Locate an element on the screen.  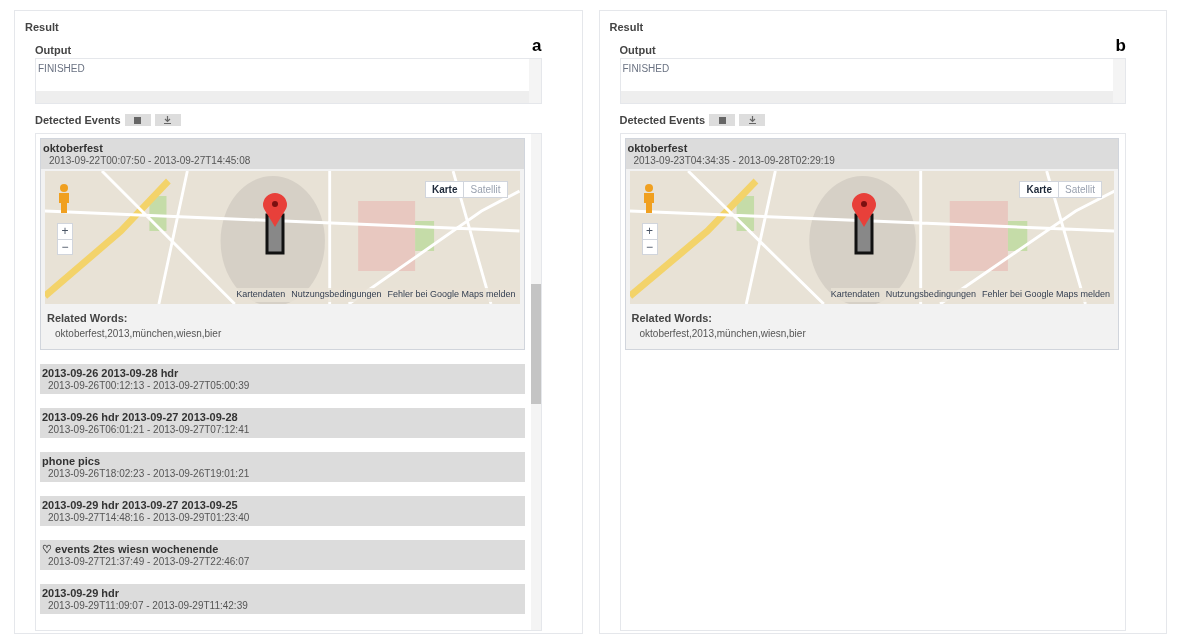
event-title: phone pics is located at coordinates (72, 461).